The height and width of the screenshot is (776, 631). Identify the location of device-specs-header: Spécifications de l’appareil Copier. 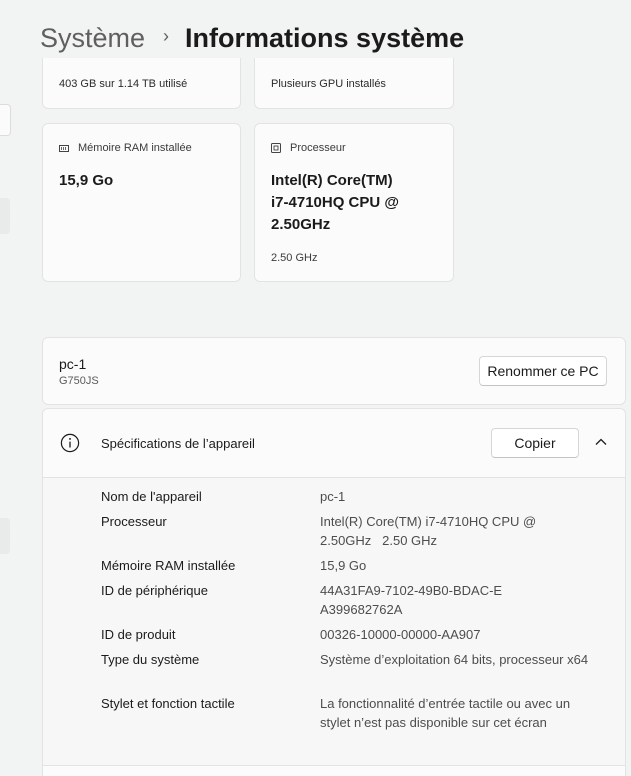
(334, 443).